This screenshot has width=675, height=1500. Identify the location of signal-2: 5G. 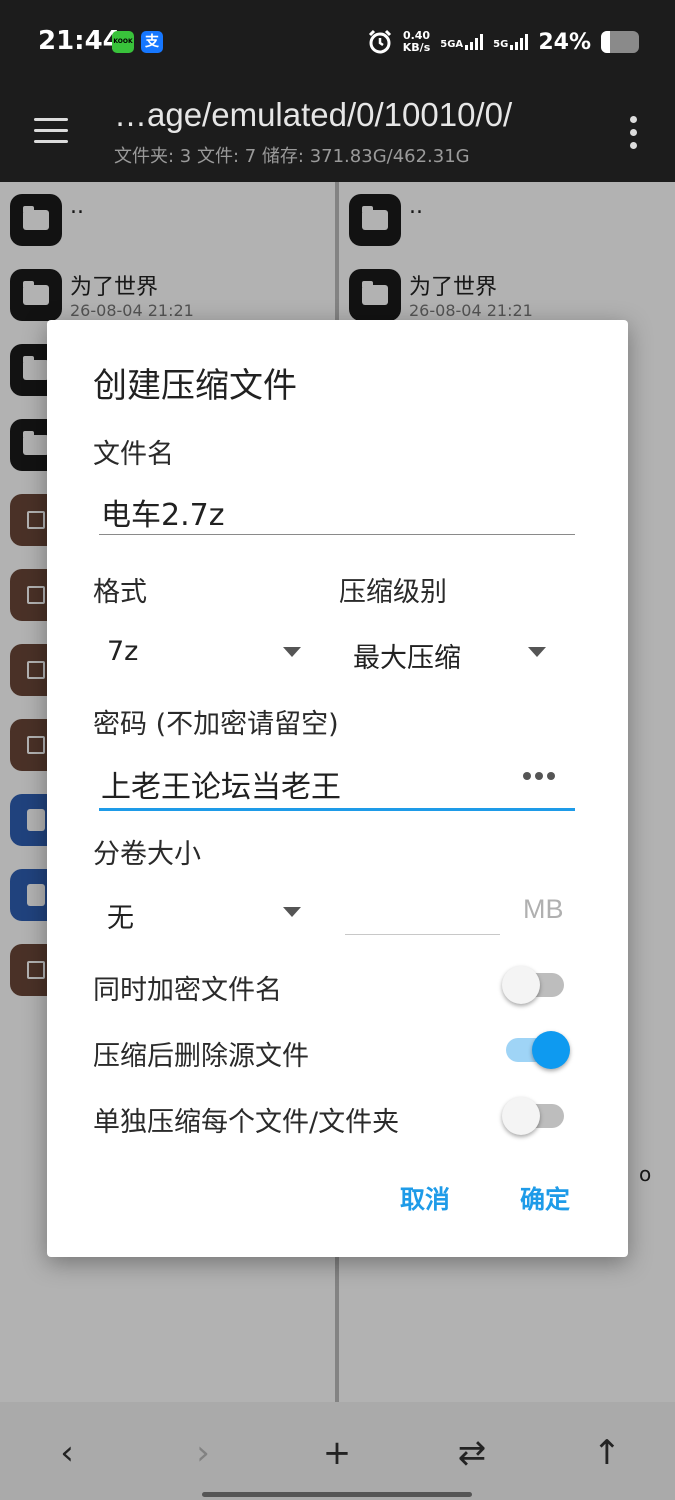
(511, 42).